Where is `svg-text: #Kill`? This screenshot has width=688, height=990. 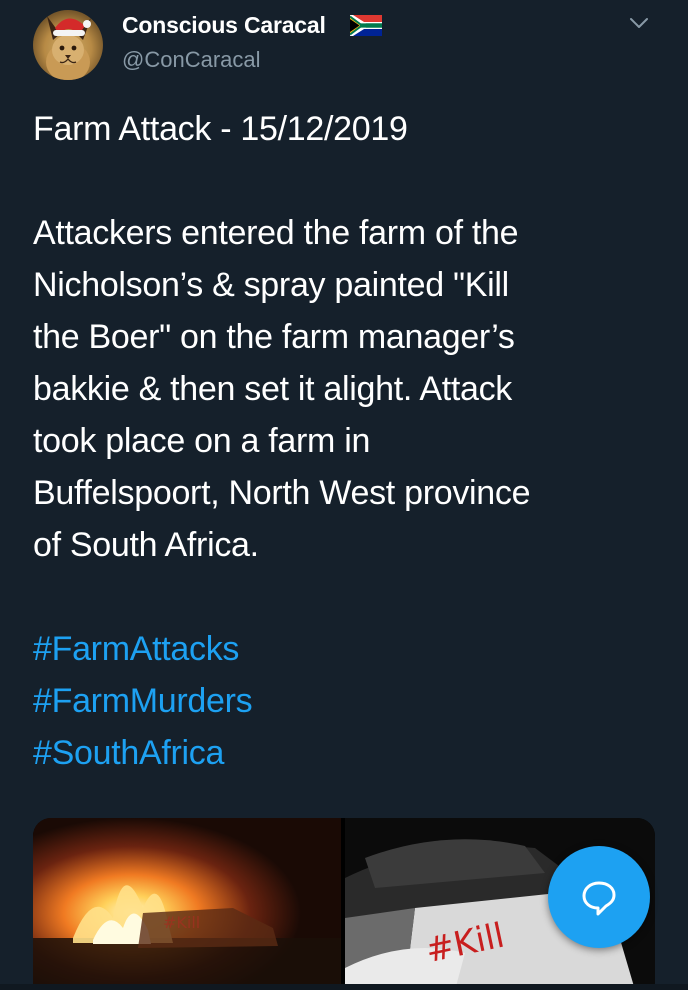
svg-text: #Kill is located at coordinates (181, 922).